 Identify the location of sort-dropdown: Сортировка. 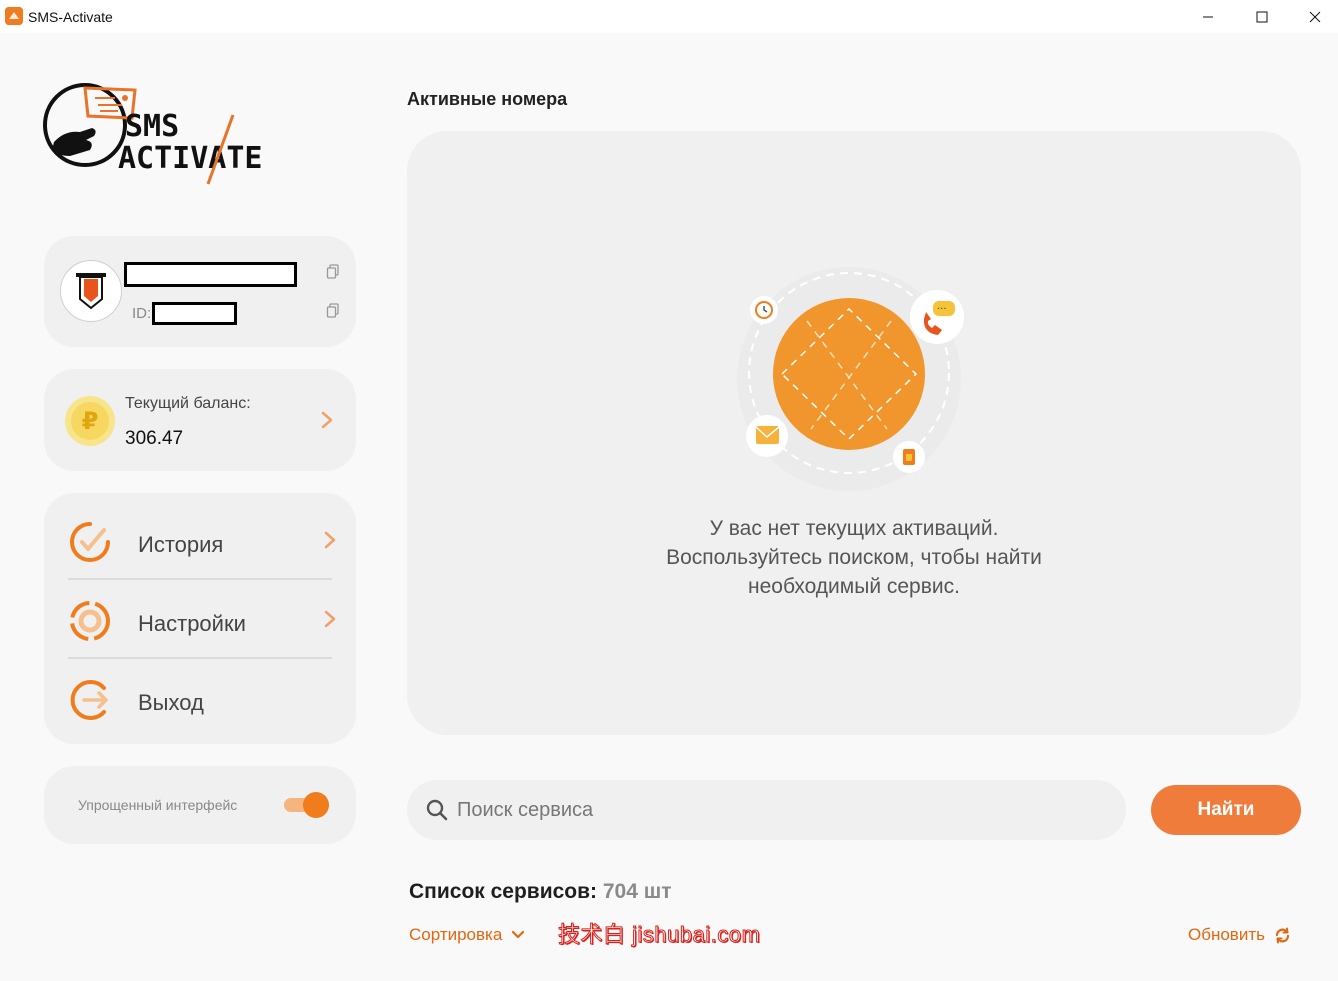
(467, 935).